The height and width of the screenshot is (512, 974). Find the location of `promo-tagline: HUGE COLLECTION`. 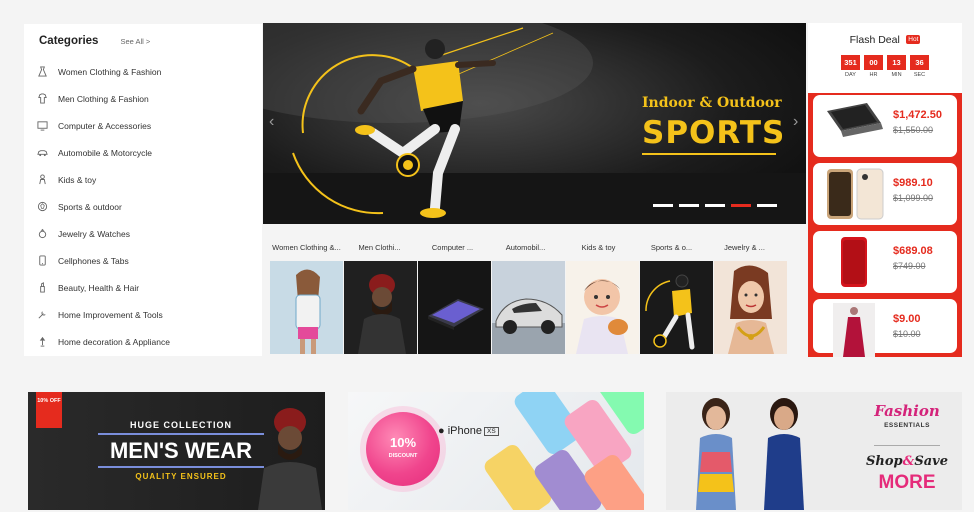

promo-tagline: HUGE COLLECTION is located at coordinates (181, 425).